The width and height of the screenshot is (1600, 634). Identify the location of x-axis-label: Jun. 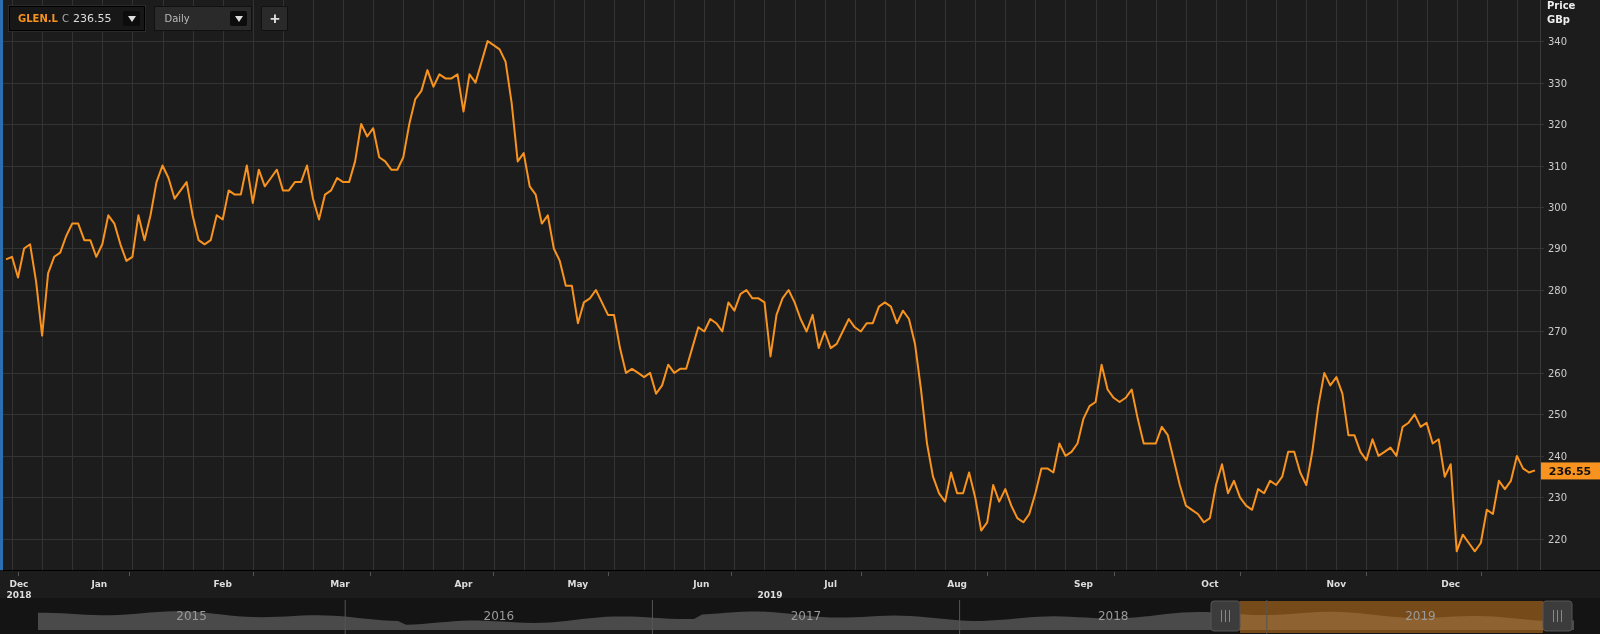
(701, 584).